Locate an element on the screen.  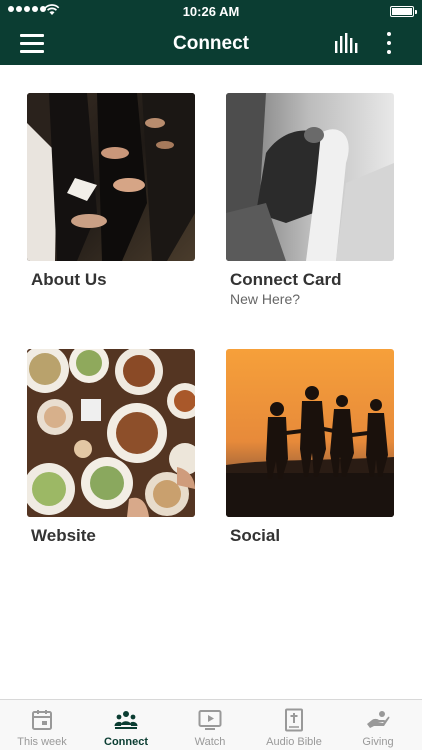
tab-giving: Giving is located at coordinates (378, 725).